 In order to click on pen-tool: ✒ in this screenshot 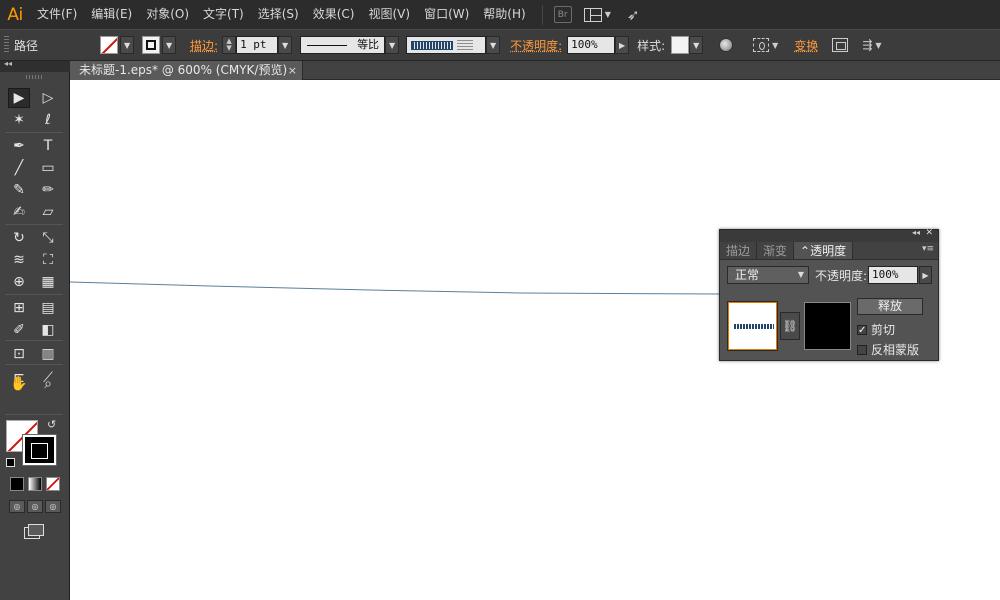, I will do `click(19, 146)`.